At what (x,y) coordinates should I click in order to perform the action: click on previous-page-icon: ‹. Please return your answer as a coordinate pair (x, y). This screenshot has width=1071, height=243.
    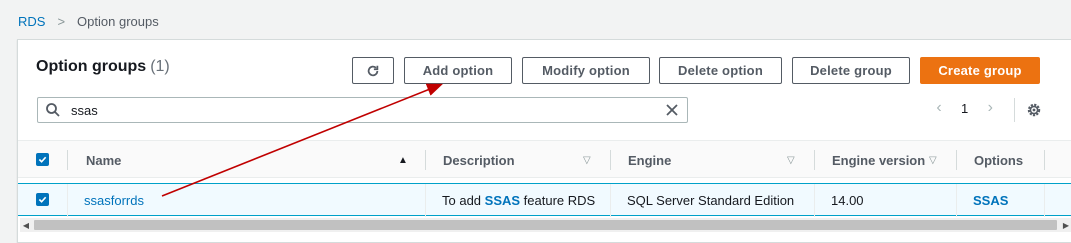
    Looking at the image, I should click on (939, 107).